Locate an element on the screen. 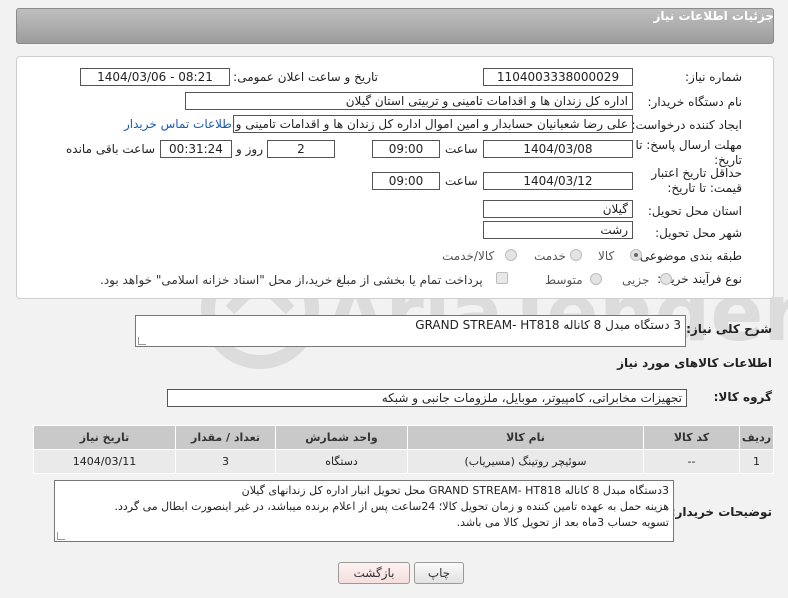  days-label: روز و is located at coordinates (249, 149).